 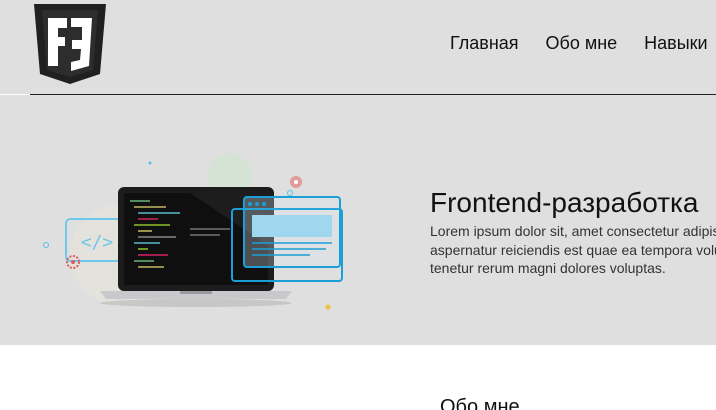 I want to click on hero-title: Frontend-разработка, so click(x=564, y=202).